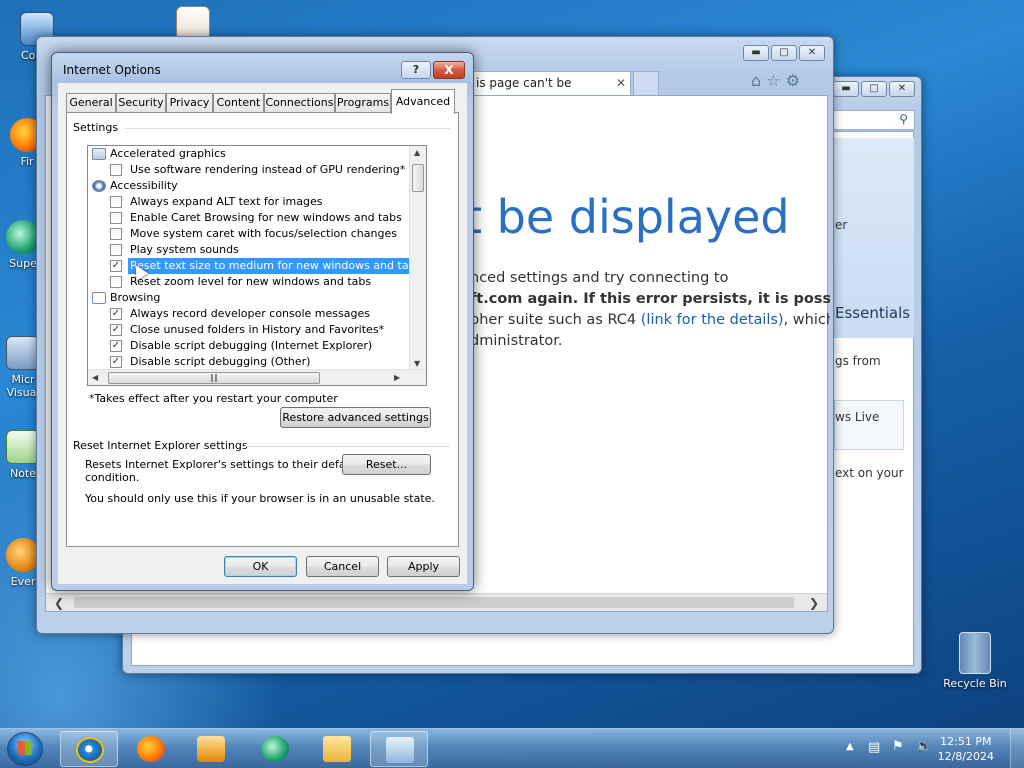 The height and width of the screenshot is (768, 1024). Describe the element at coordinates (346, 446) in the screenshot. I see `group-divider` at that location.